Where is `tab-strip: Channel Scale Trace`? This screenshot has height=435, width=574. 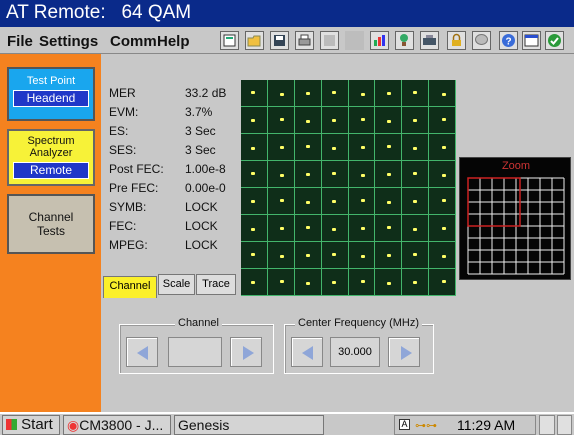 tab-strip: Channel Scale Trace is located at coordinates (170, 286).